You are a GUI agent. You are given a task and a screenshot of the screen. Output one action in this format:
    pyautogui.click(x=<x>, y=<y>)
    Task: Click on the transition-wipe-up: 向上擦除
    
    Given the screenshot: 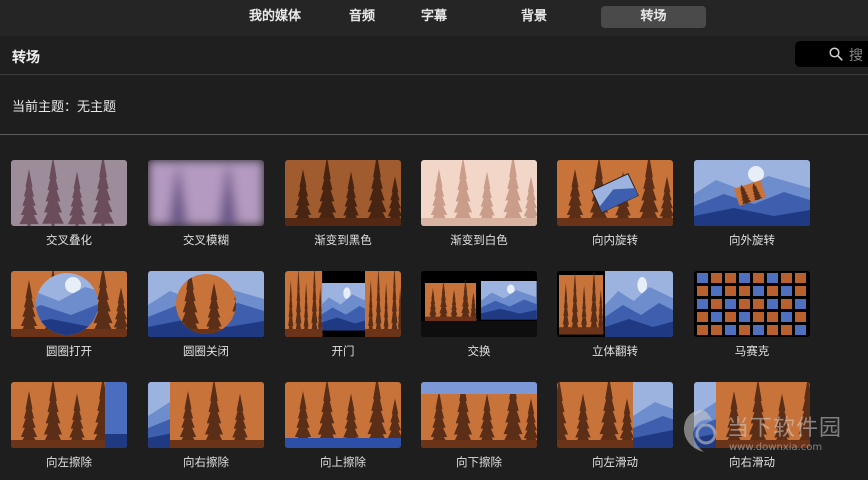 What is the action you would take?
    pyautogui.click(x=343, y=425)
    